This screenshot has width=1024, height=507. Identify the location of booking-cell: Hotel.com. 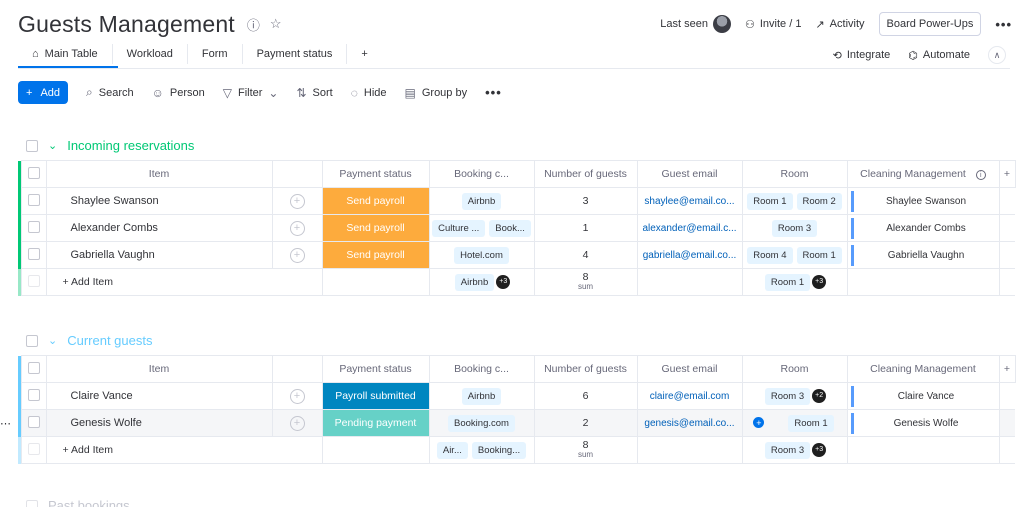
(481, 255).